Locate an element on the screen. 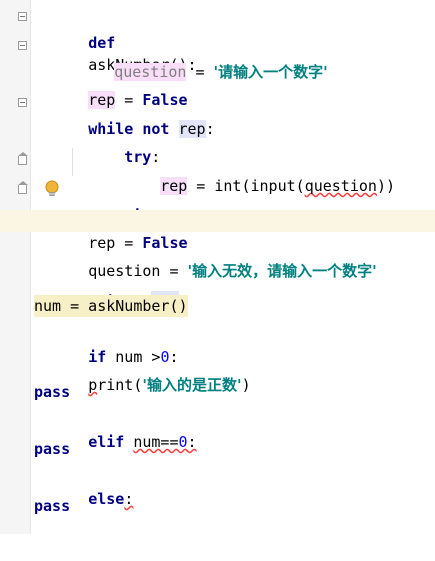 The height and width of the screenshot is (561, 435). code-line: rep = False is located at coordinates (217, 88).